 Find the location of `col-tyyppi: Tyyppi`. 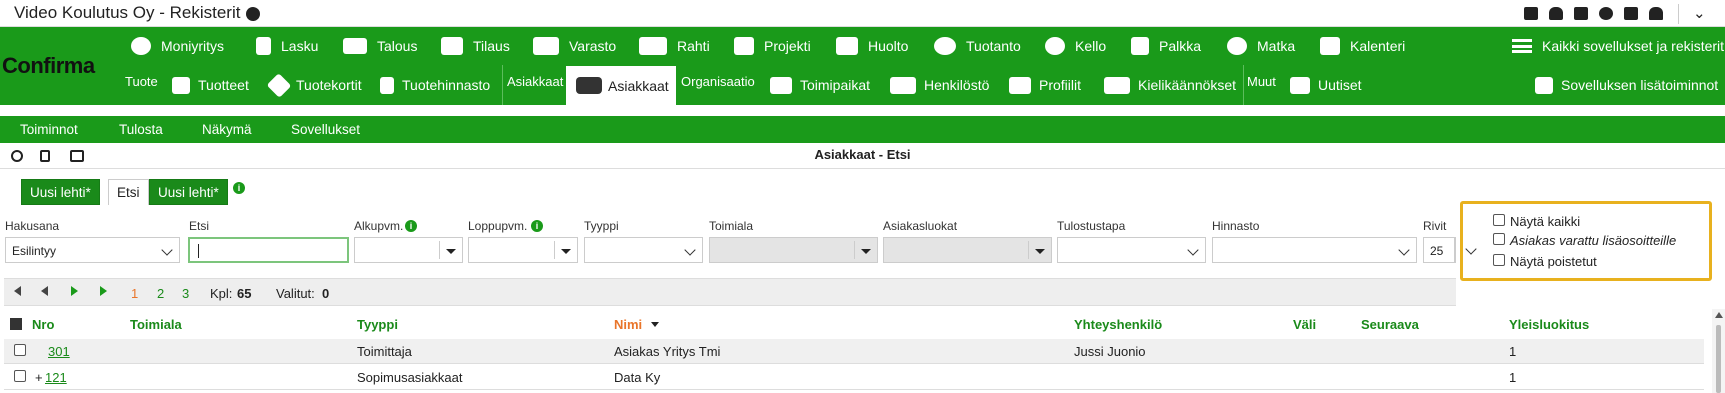

col-tyyppi: Tyyppi is located at coordinates (377, 324).